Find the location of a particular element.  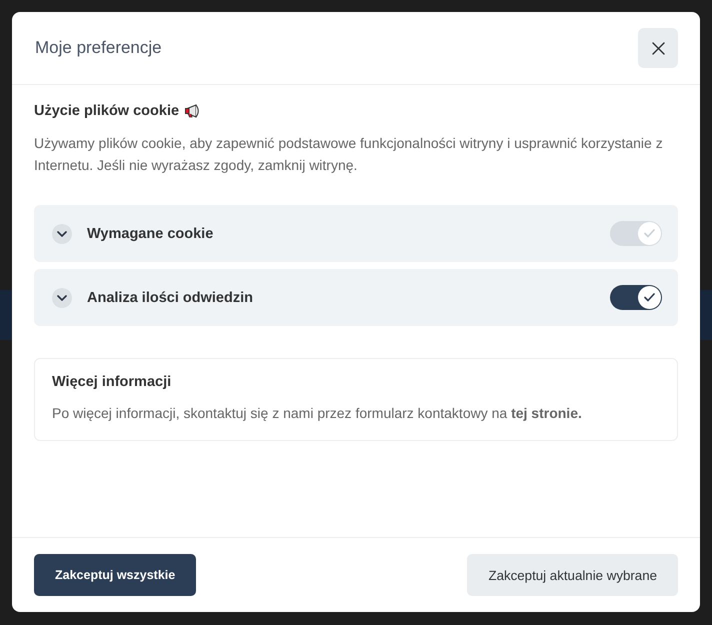

accept-selected-button: Zakceptuj aktualnie wybrane is located at coordinates (572, 575).